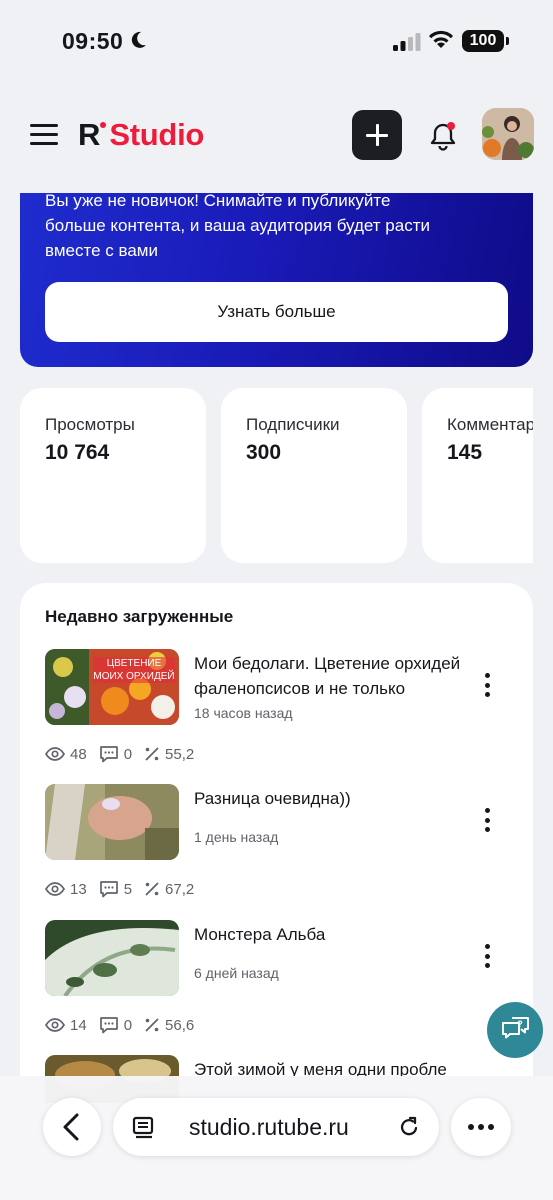 Image resolution: width=553 pixels, height=1200 pixels. What do you see at coordinates (490, 424) in the screenshot?
I see `stat-label: Комментарии` at bounding box center [490, 424].